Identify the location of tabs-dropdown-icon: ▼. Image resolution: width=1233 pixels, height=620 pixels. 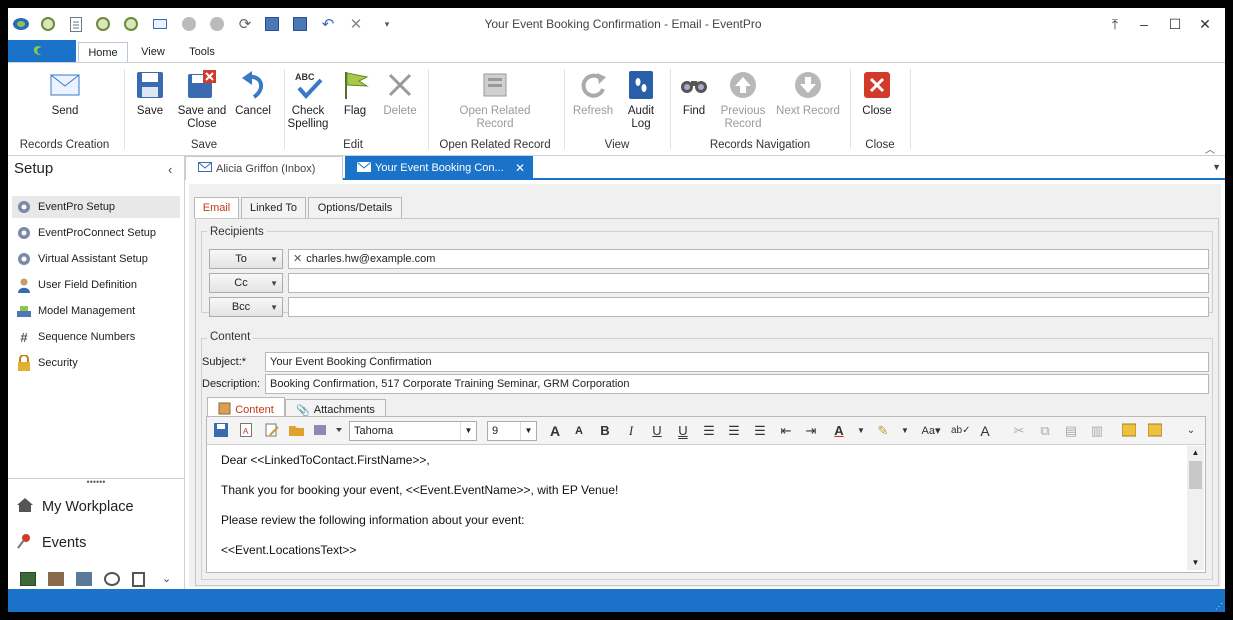
(1216, 167).